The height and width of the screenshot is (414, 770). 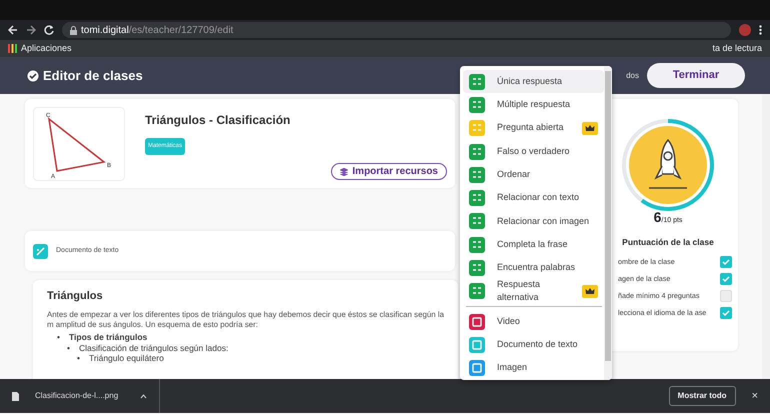 I want to click on import-resources-button: Importar recursos, so click(x=389, y=171).